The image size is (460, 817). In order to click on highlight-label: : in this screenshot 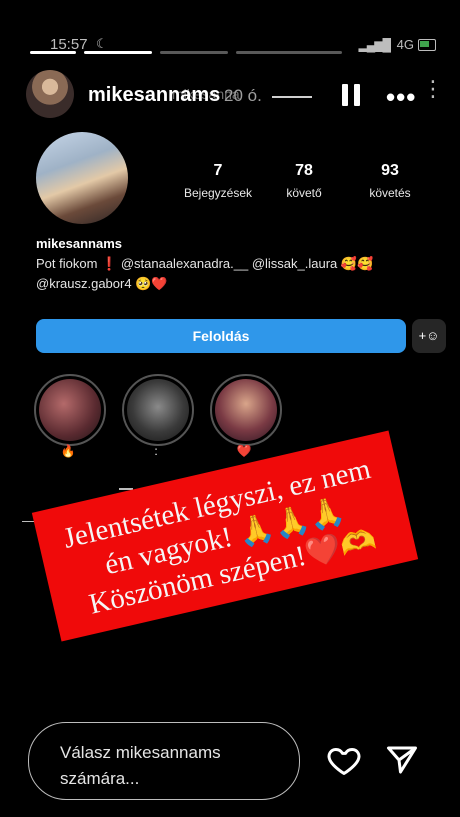, I will do `click(156, 451)`.